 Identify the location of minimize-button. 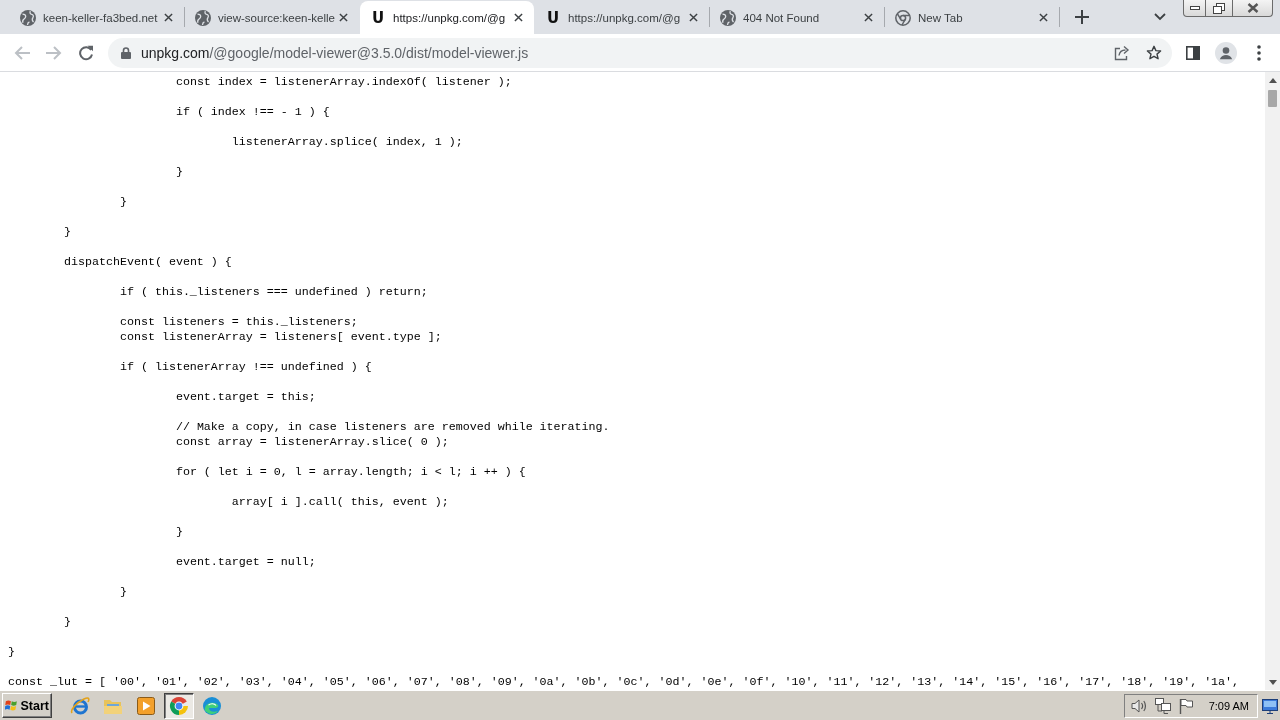
(1194, 8).